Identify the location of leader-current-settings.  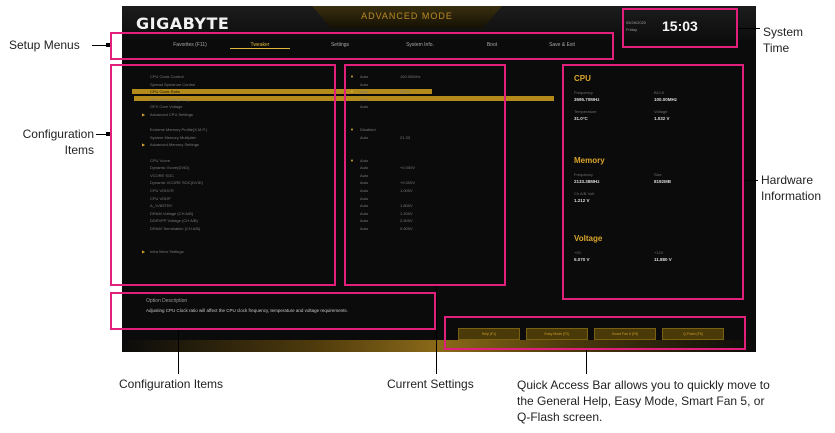
(436, 330).